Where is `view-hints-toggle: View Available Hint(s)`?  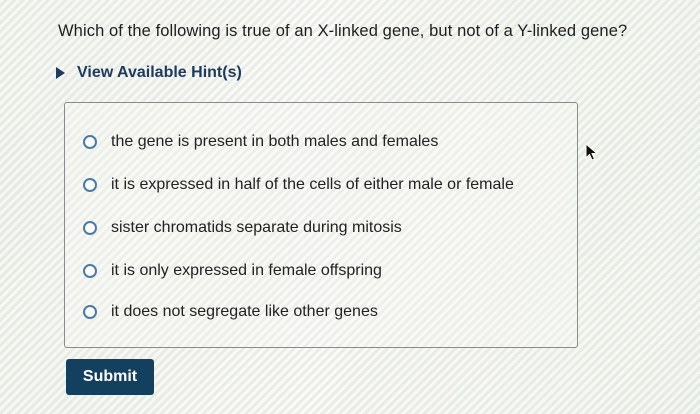 view-hints-toggle: View Available Hint(s) is located at coordinates (149, 73).